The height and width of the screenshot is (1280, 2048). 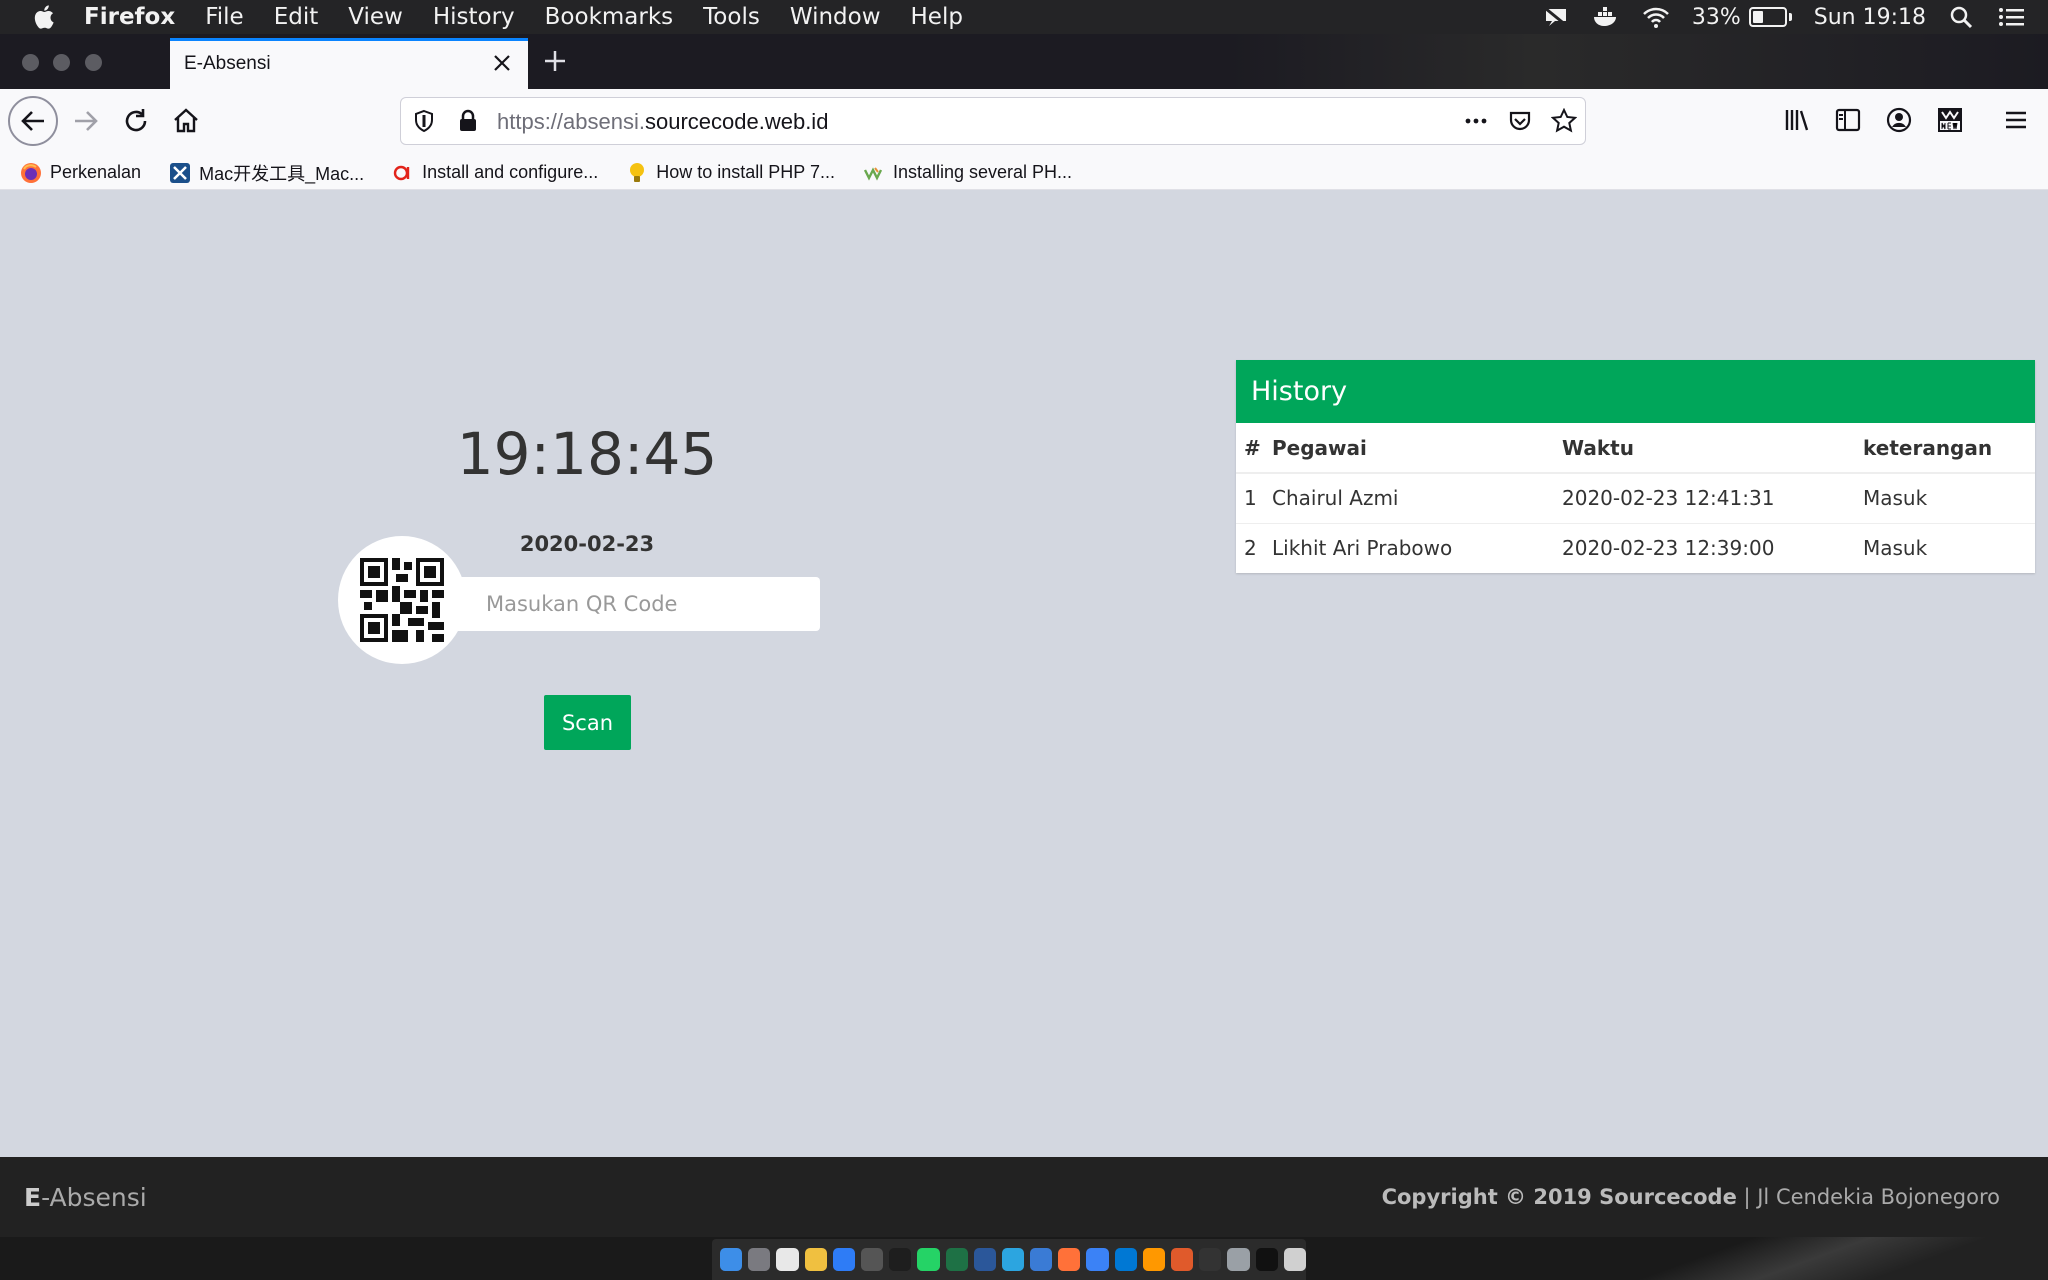 I want to click on tracking-shield-icon, so click(x=424, y=121).